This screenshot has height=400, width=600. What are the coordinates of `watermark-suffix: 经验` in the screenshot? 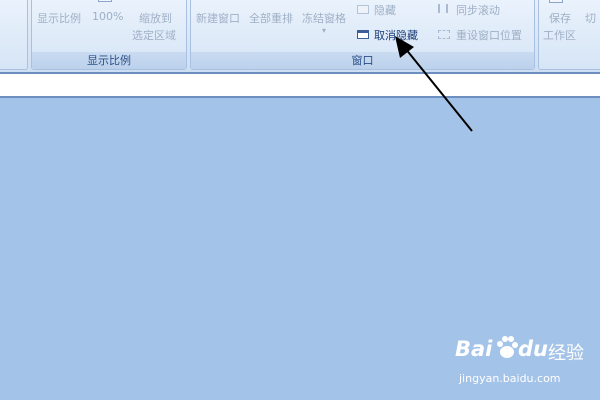 It's located at (566, 353).